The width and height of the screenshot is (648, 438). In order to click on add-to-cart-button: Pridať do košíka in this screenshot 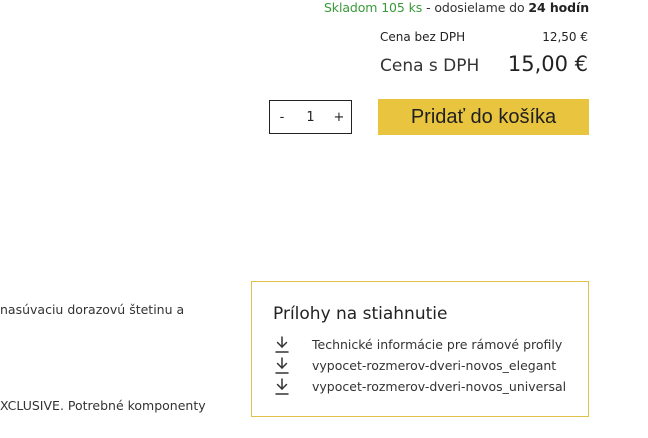, I will do `click(483, 117)`.